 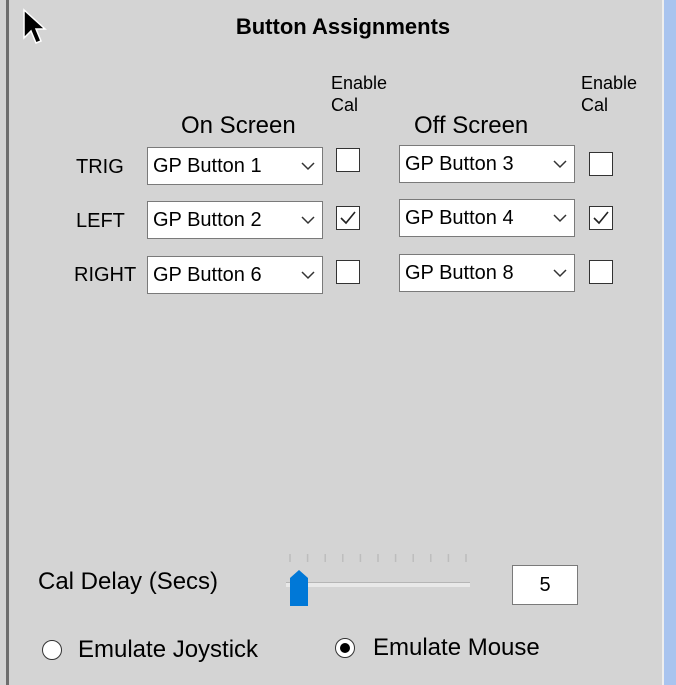 I want to click on left-off-enable-cal-checkbox, so click(x=601, y=218).